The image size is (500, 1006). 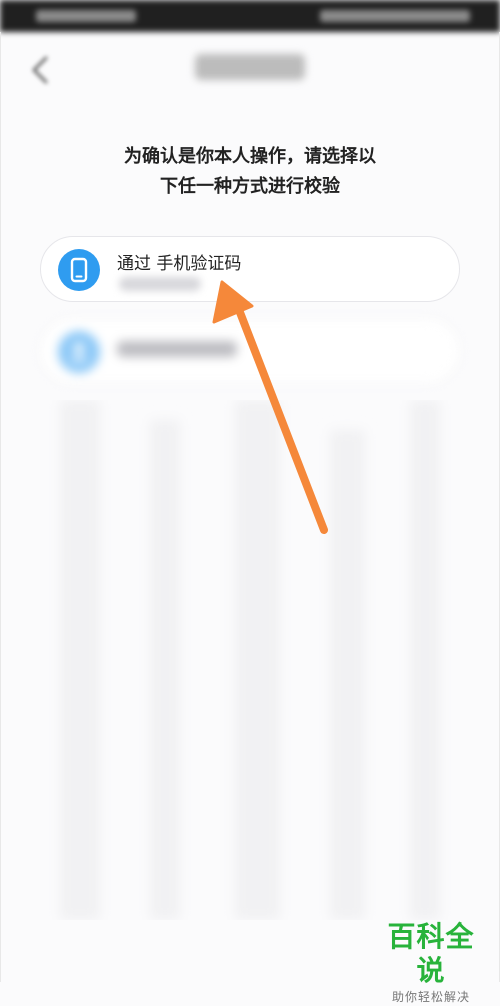 What do you see at coordinates (79, 270) in the screenshot?
I see `phone-icon` at bounding box center [79, 270].